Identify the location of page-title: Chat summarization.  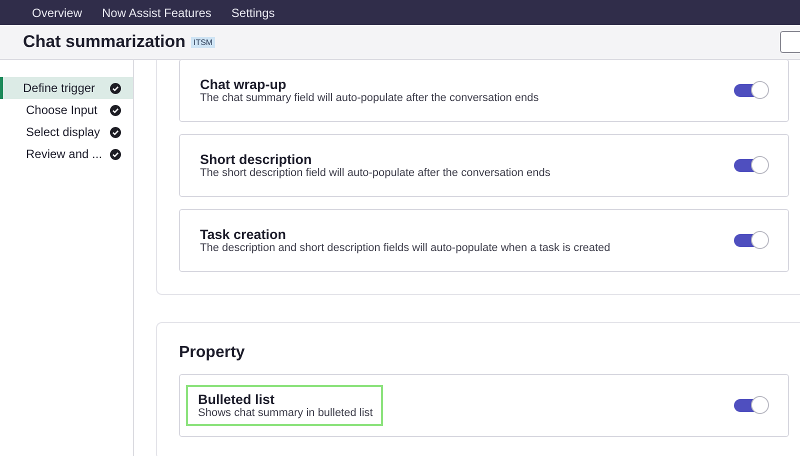
(104, 42).